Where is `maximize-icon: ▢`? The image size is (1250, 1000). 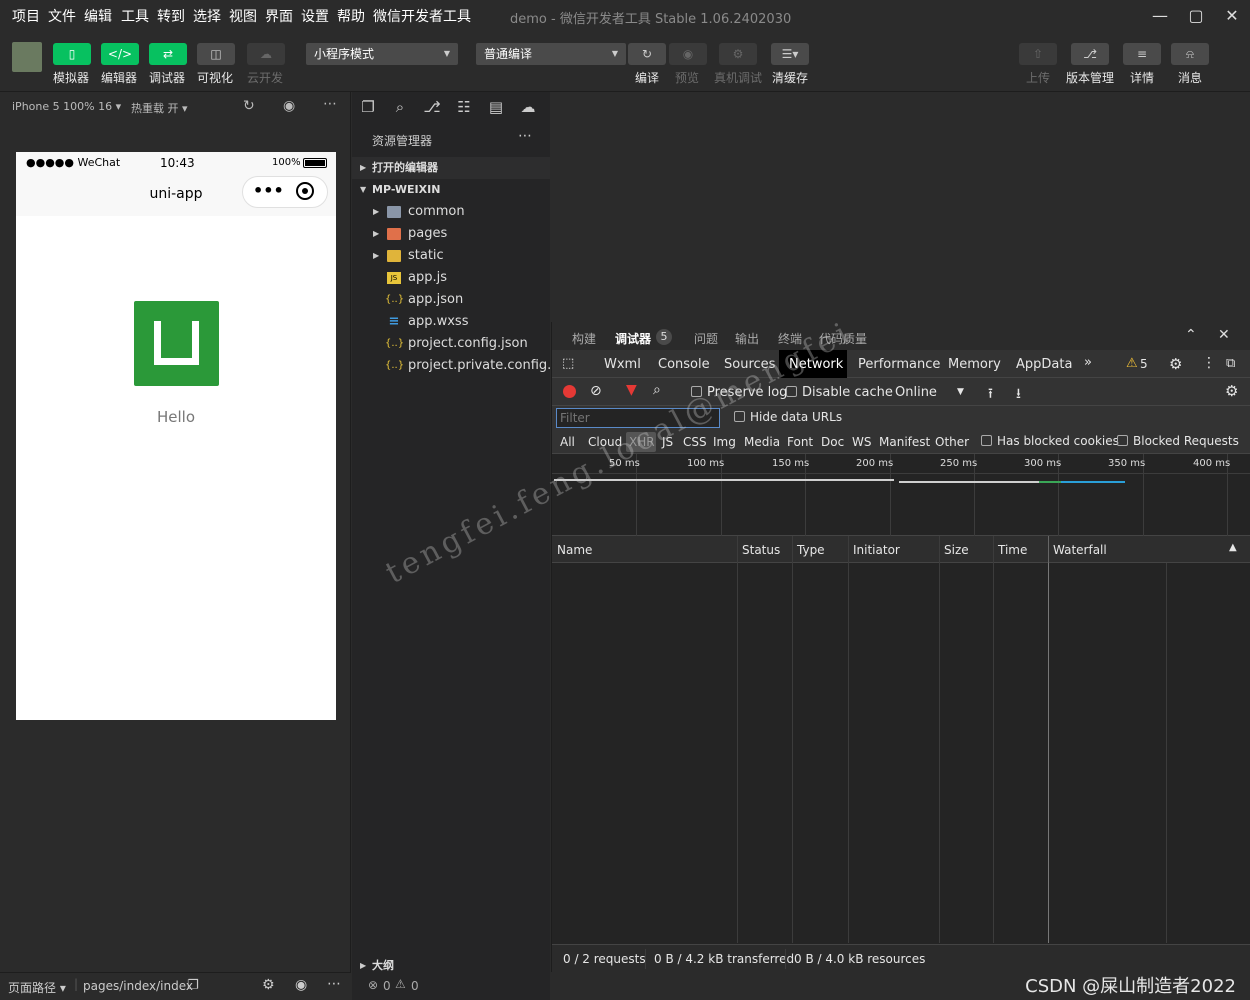 maximize-icon: ▢ is located at coordinates (1196, 16).